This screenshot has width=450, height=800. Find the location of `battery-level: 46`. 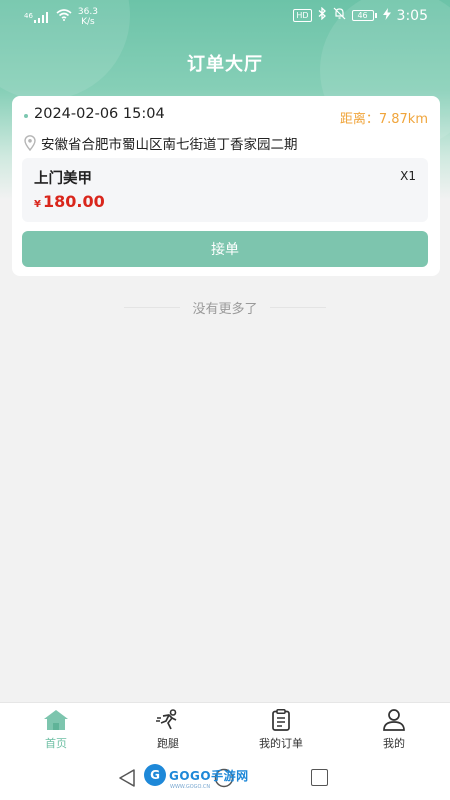

battery-level: 46 is located at coordinates (362, 15).